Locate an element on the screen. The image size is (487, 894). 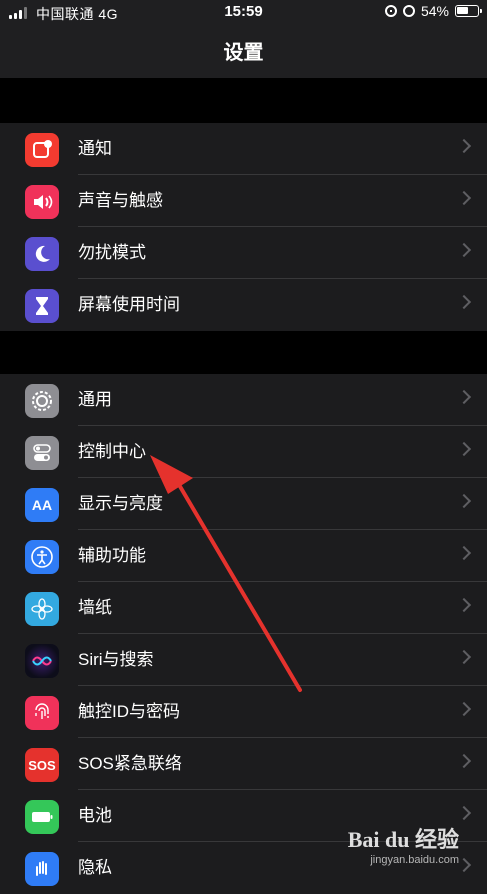
accessibility-icon is located at coordinates (42, 557).